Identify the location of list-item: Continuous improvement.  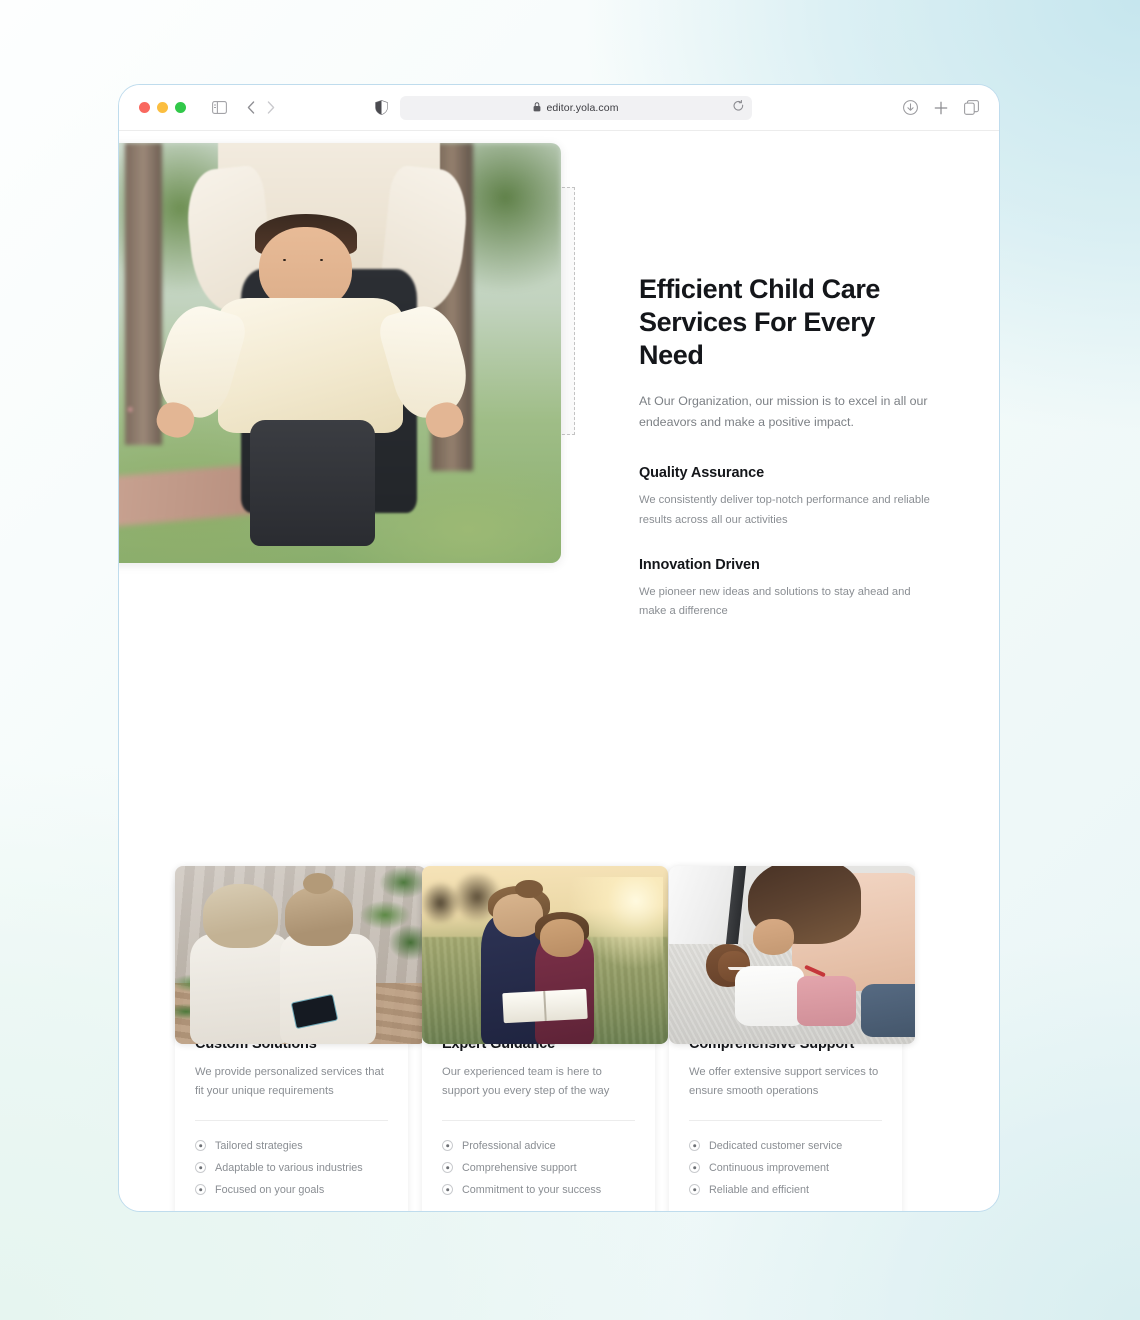
(785, 1168).